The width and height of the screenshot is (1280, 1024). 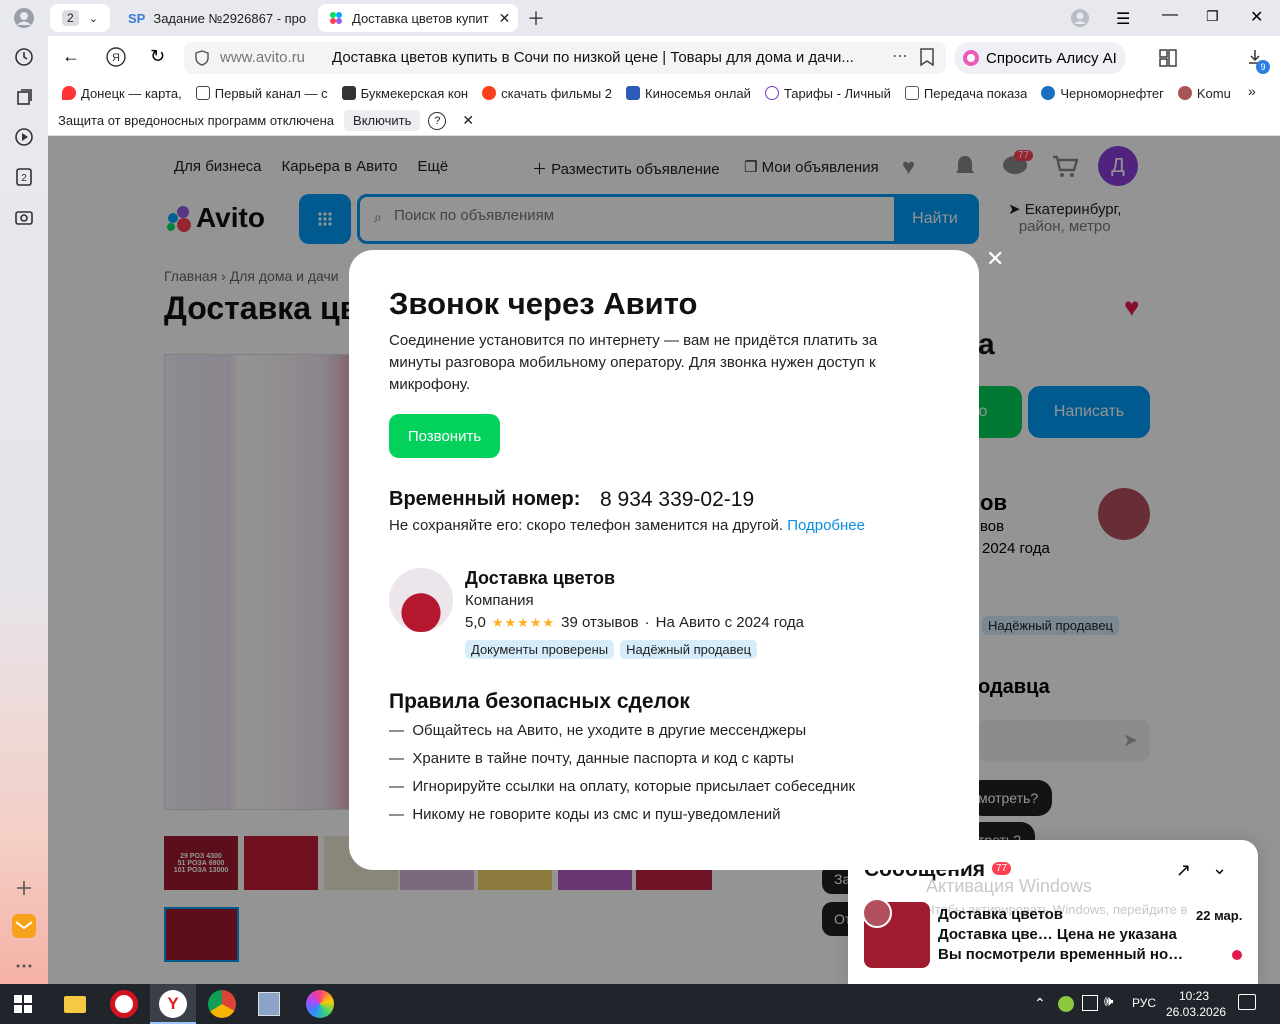 I want to click on restore-icon: ❐, so click(x=1212, y=16).